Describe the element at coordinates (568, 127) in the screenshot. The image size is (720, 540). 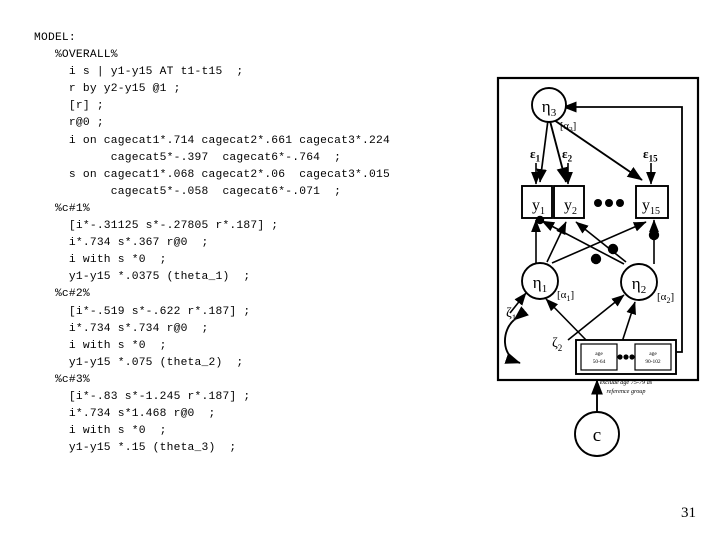
I see `label-eta3-mean: [α3]` at that location.